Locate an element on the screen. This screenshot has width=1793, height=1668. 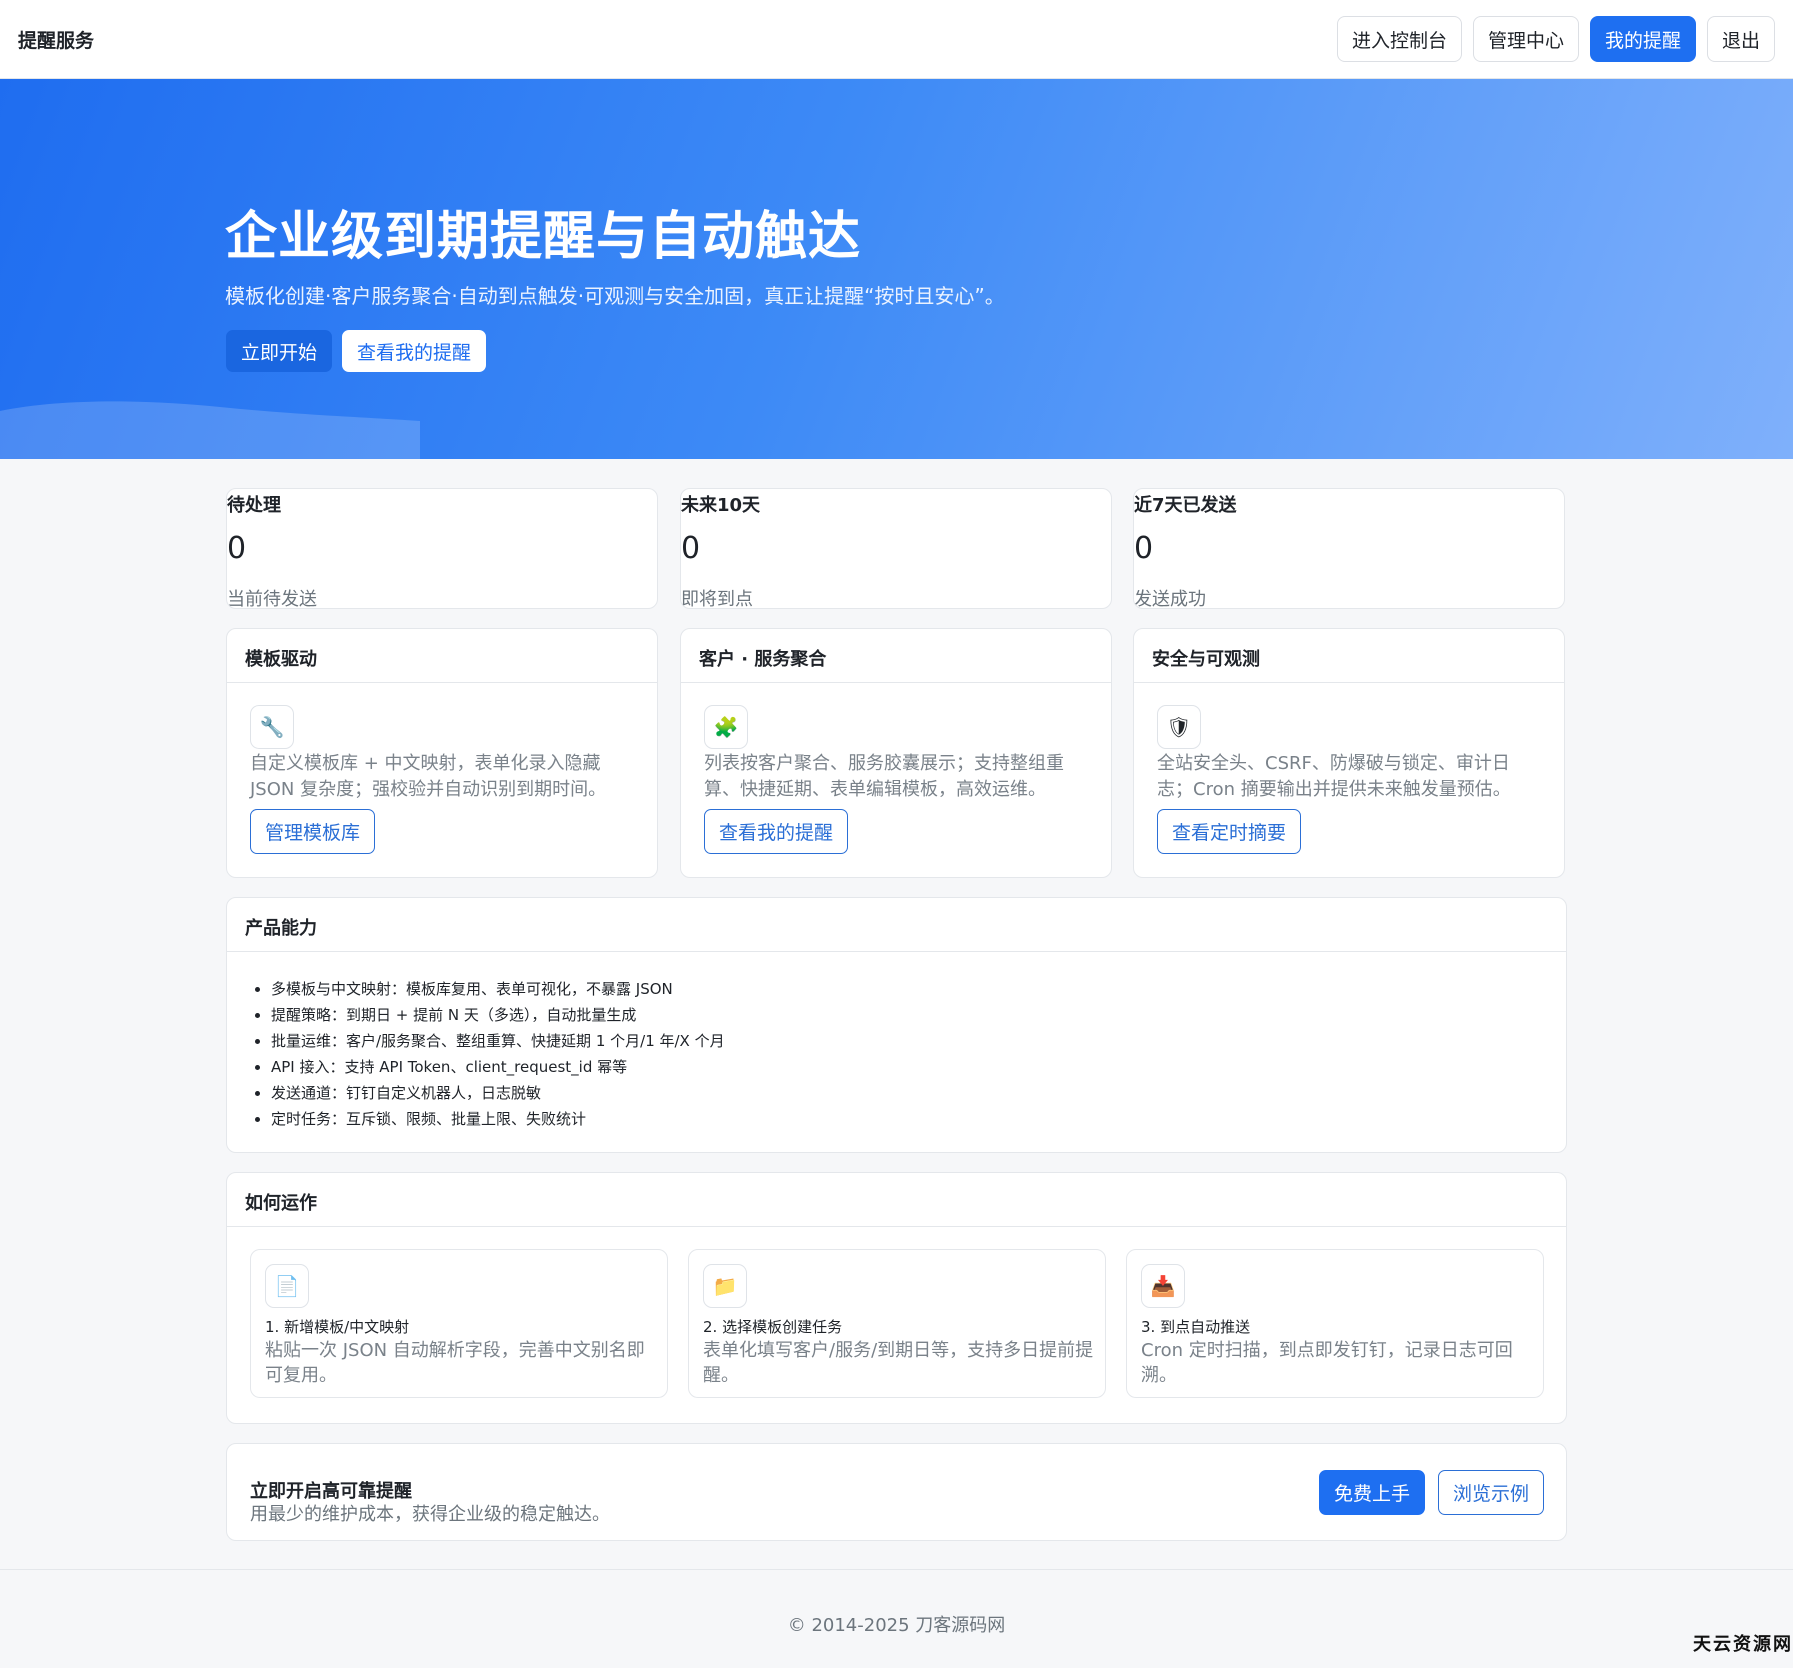
watermark-text: 天云资源网 is located at coordinates (1743, 1644).